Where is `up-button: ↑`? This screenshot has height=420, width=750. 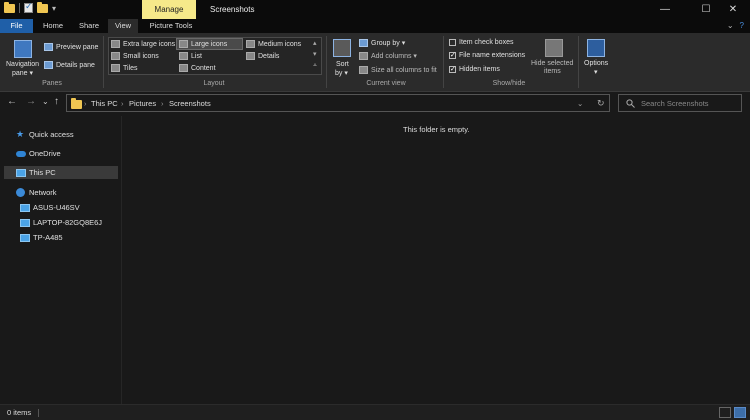 up-button: ↑ is located at coordinates (56, 101).